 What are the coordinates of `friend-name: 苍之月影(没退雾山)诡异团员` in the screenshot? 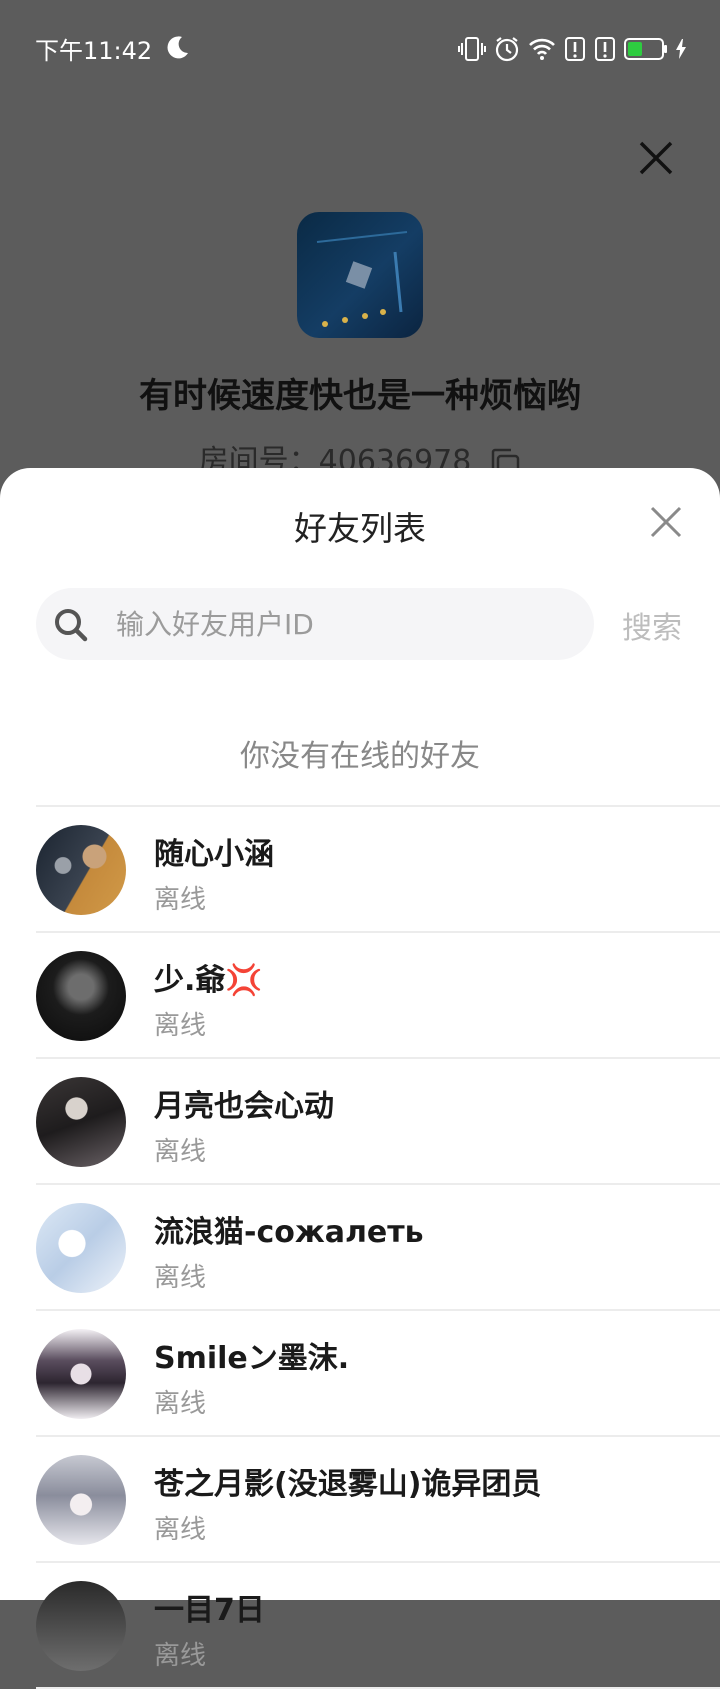 It's located at (348, 1484).